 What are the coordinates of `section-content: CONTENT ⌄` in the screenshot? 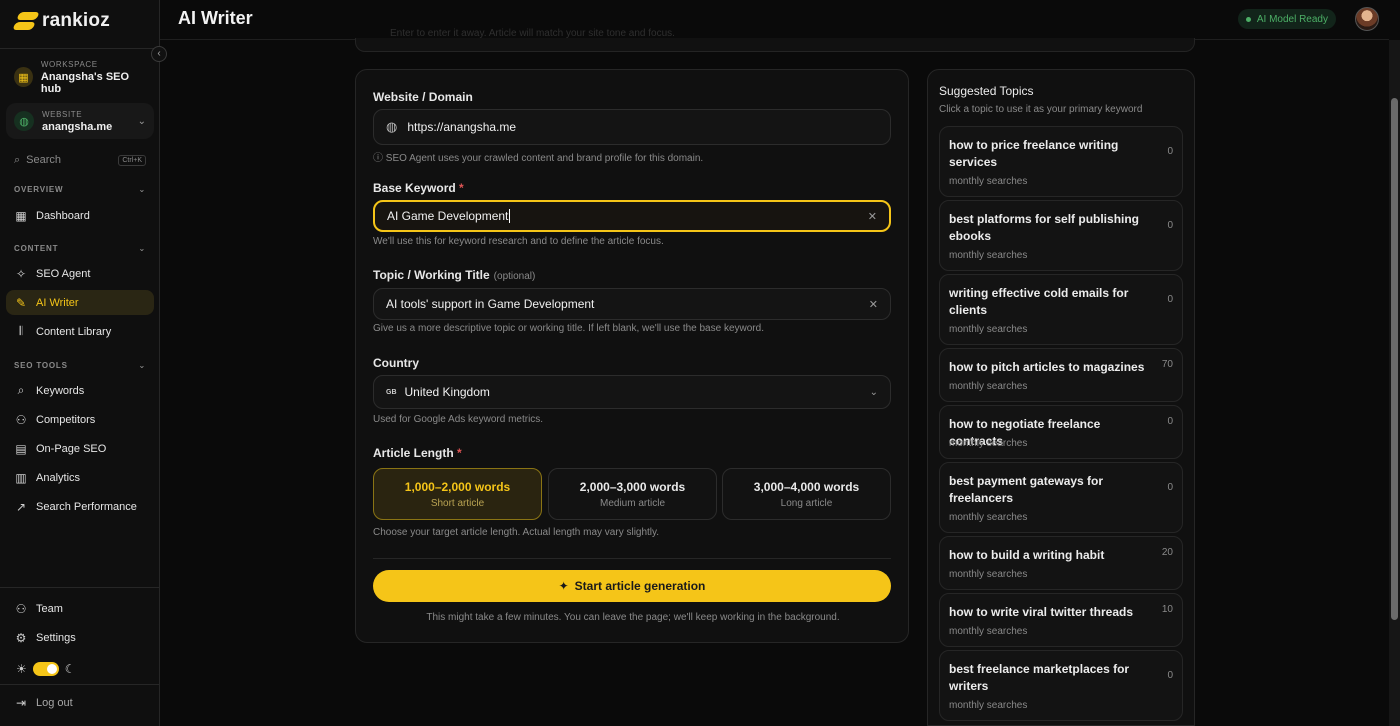 It's located at (80, 248).